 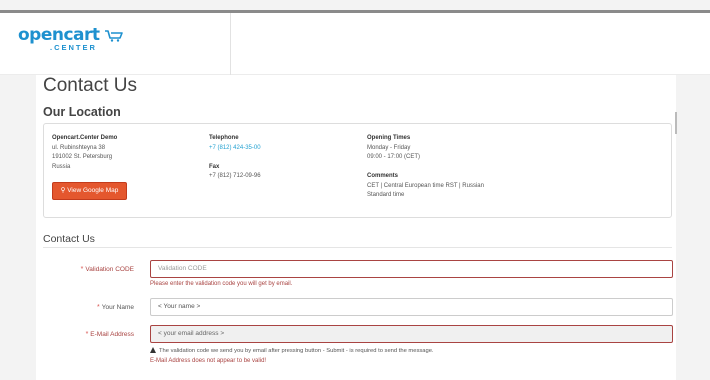 What do you see at coordinates (63, 190) in the screenshot?
I see `map-marker-icon: ⚲` at bounding box center [63, 190].